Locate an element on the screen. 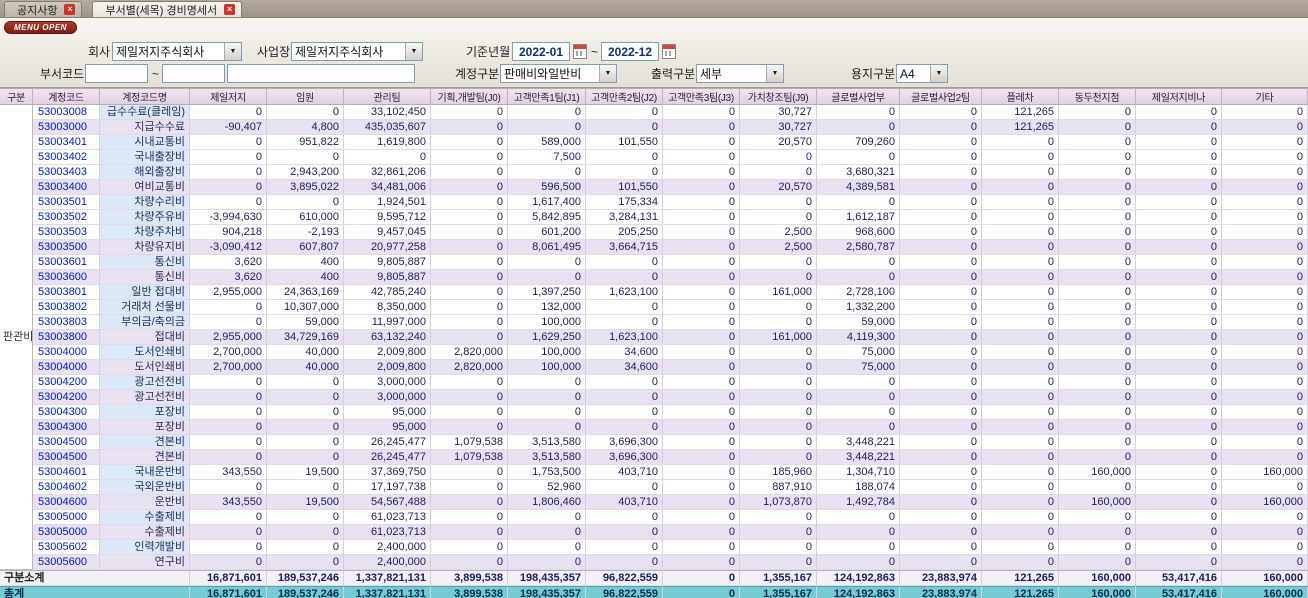  table-row: 53003600 통신비 3,620 400 9,805,887 0 0 0 0 0 0 0 0 0 0 0 is located at coordinates (654, 277).